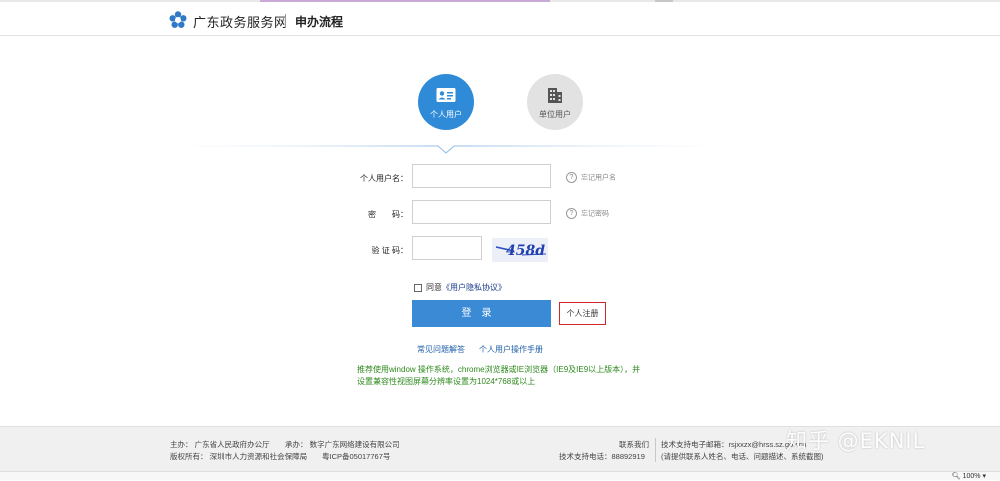  What do you see at coordinates (555, 95) in the screenshot?
I see `building-icon` at bounding box center [555, 95].